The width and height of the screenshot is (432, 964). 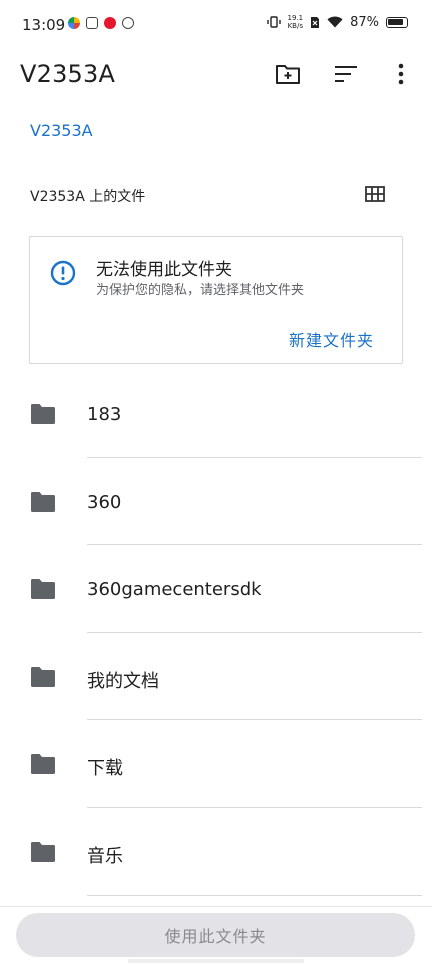 What do you see at coordinates (273, 22) in the screenshot?
I see `vibrate-icon` at bounding box center [273, 22].